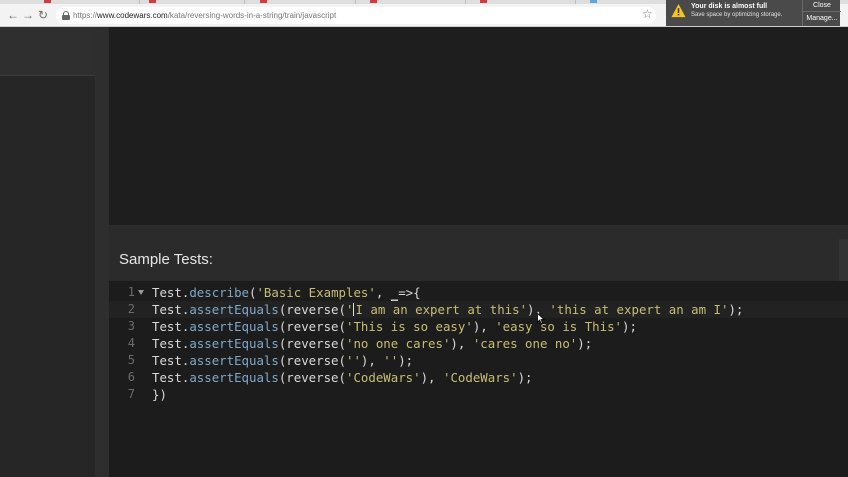 The width and height of the screenshot is (848, 477). What do you see at coordinates (131, 309) in the screenshot?
I see `line-number: 2` at bounding box center [131, 309].